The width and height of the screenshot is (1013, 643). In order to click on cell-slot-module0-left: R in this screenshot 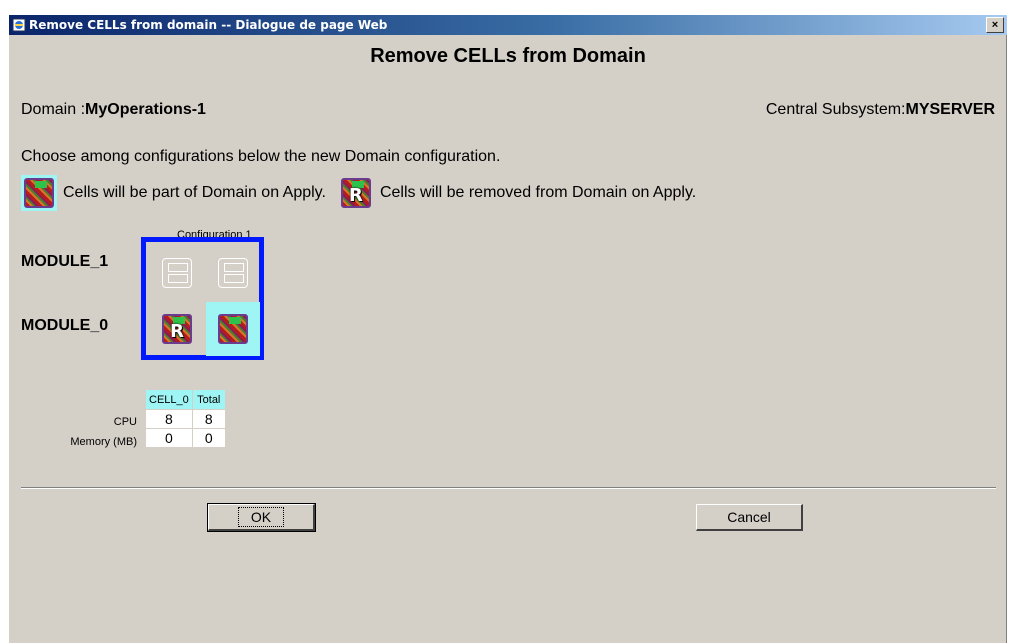, I will do `click(177, 329)`.